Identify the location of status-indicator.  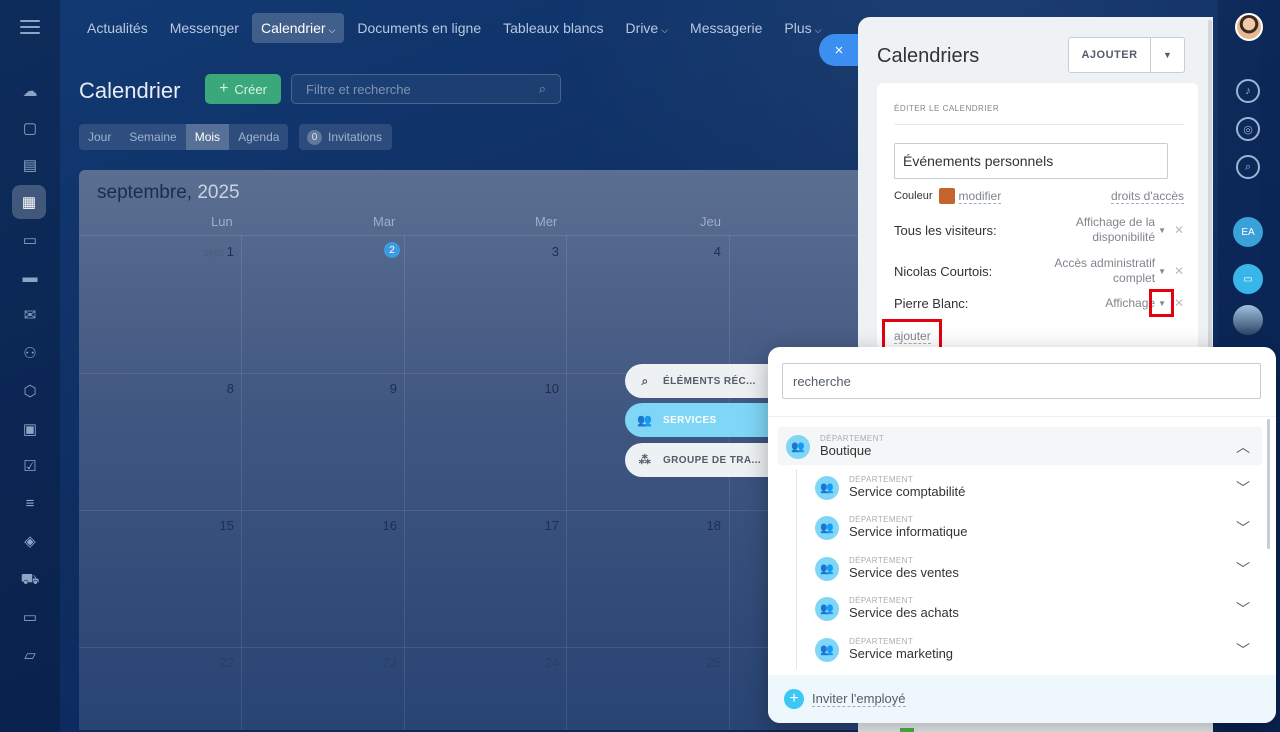
(907, 730).